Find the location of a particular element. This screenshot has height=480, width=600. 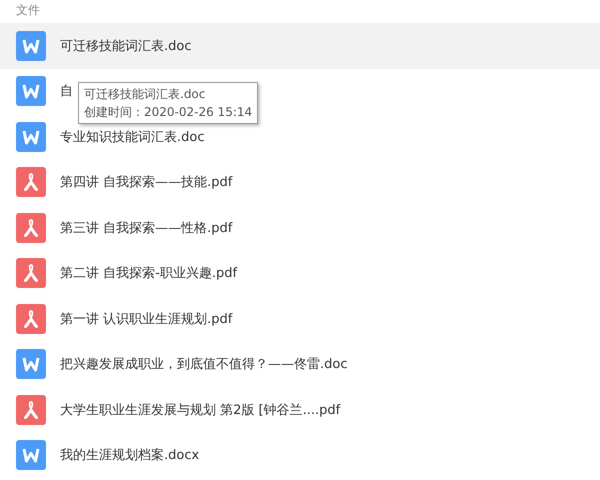

tooltip-created-time: 创建时间：2020-02-26 15:14 is located at coordinates (168, 112).